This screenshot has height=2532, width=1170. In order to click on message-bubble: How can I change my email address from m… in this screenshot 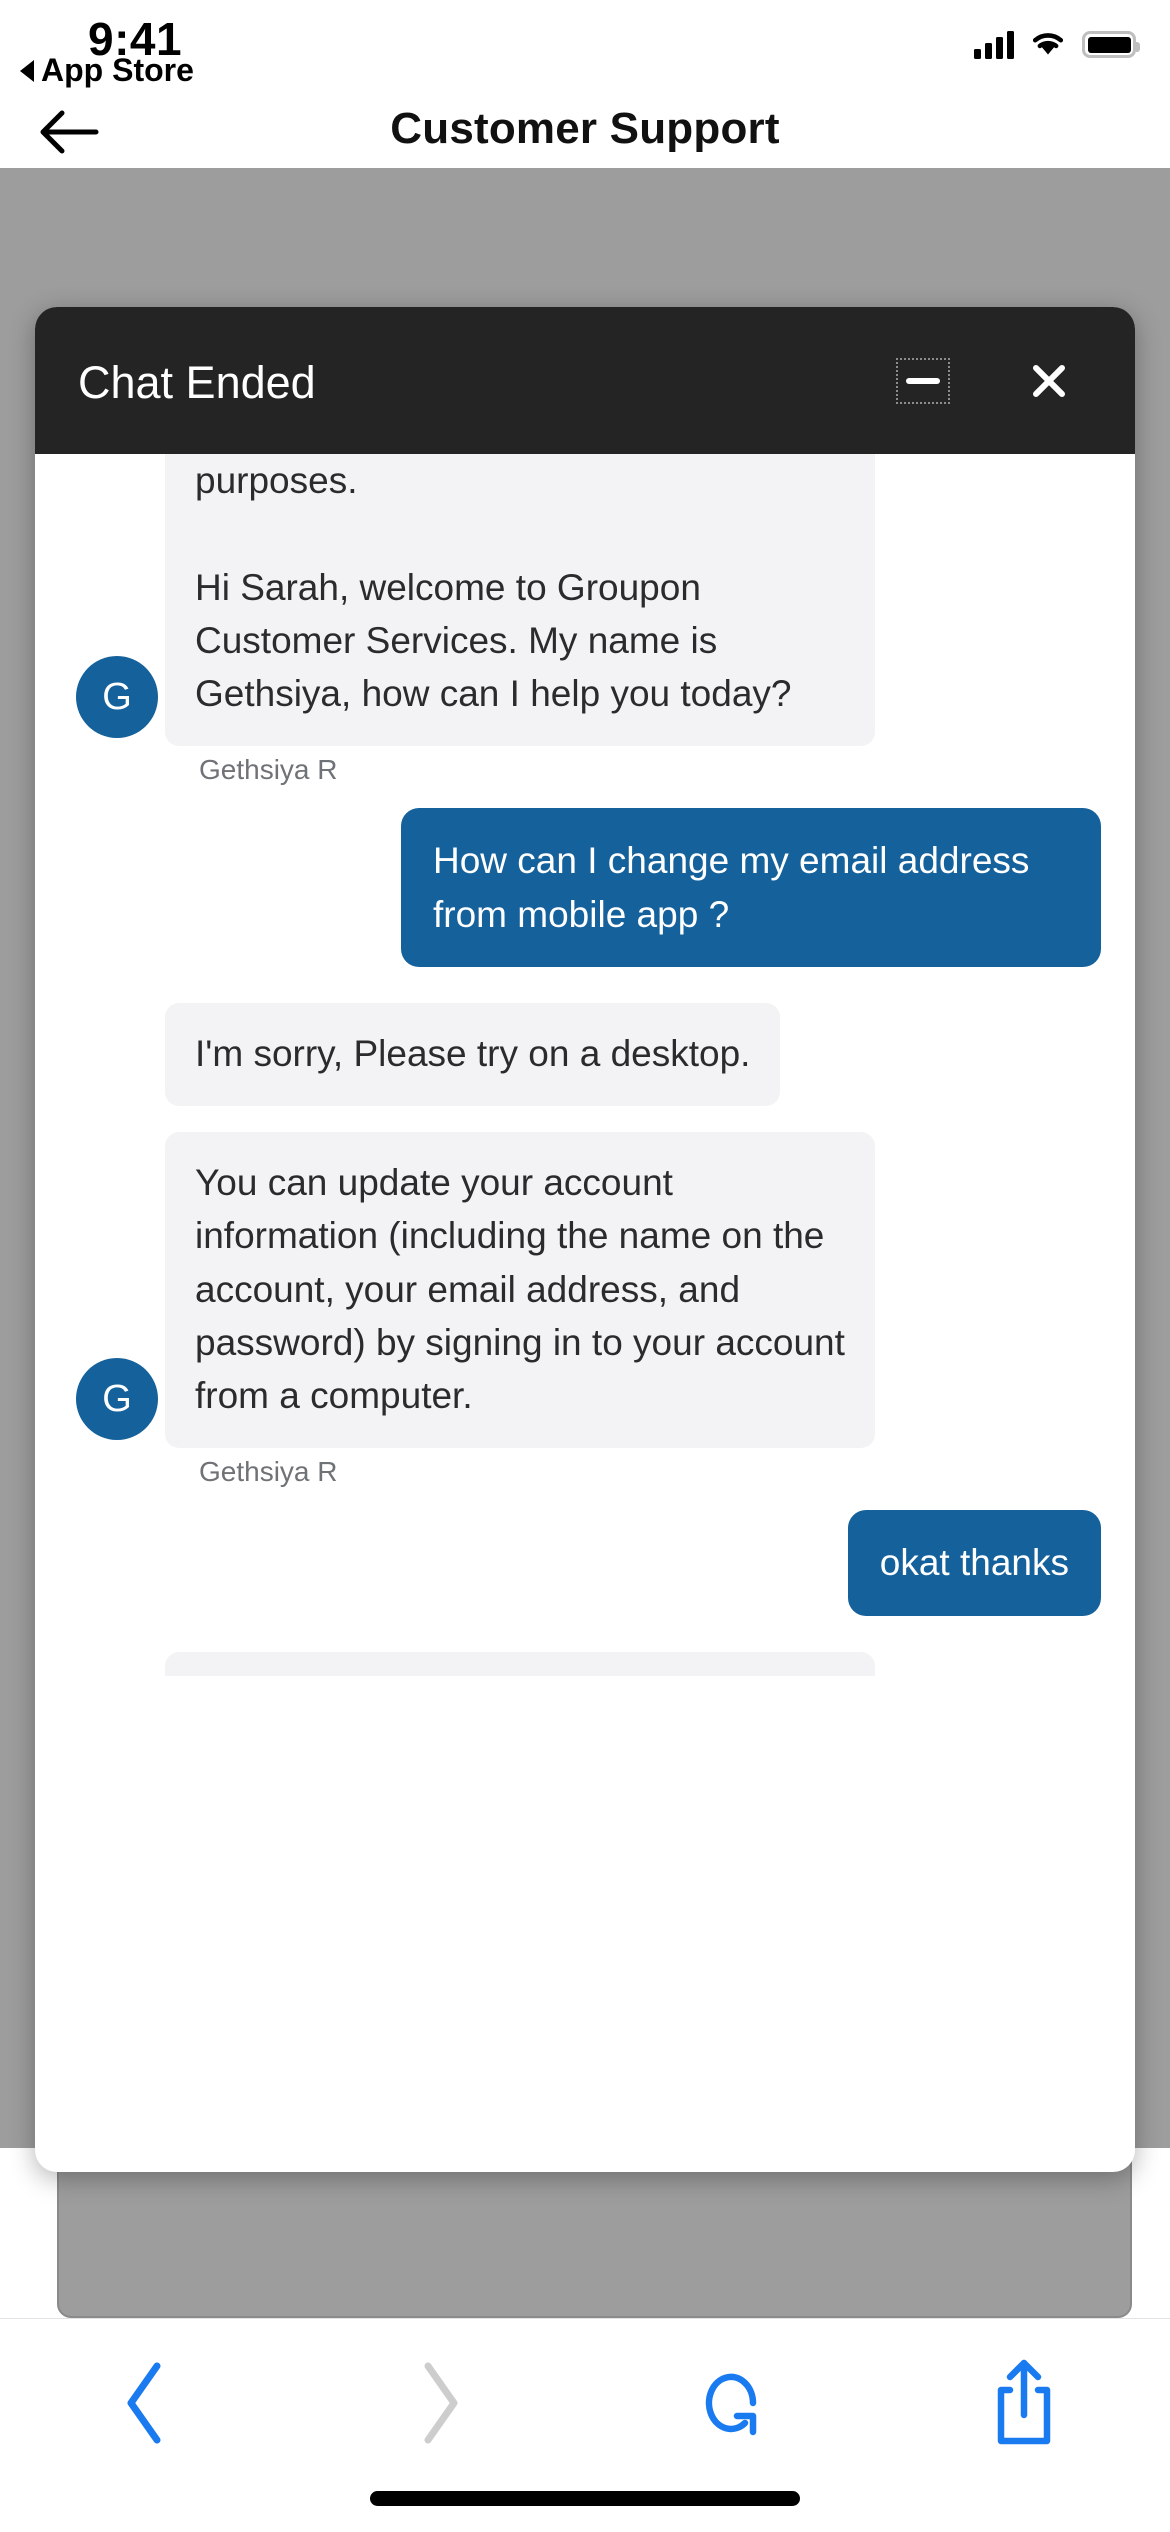, I will do `click(751, 887)`.